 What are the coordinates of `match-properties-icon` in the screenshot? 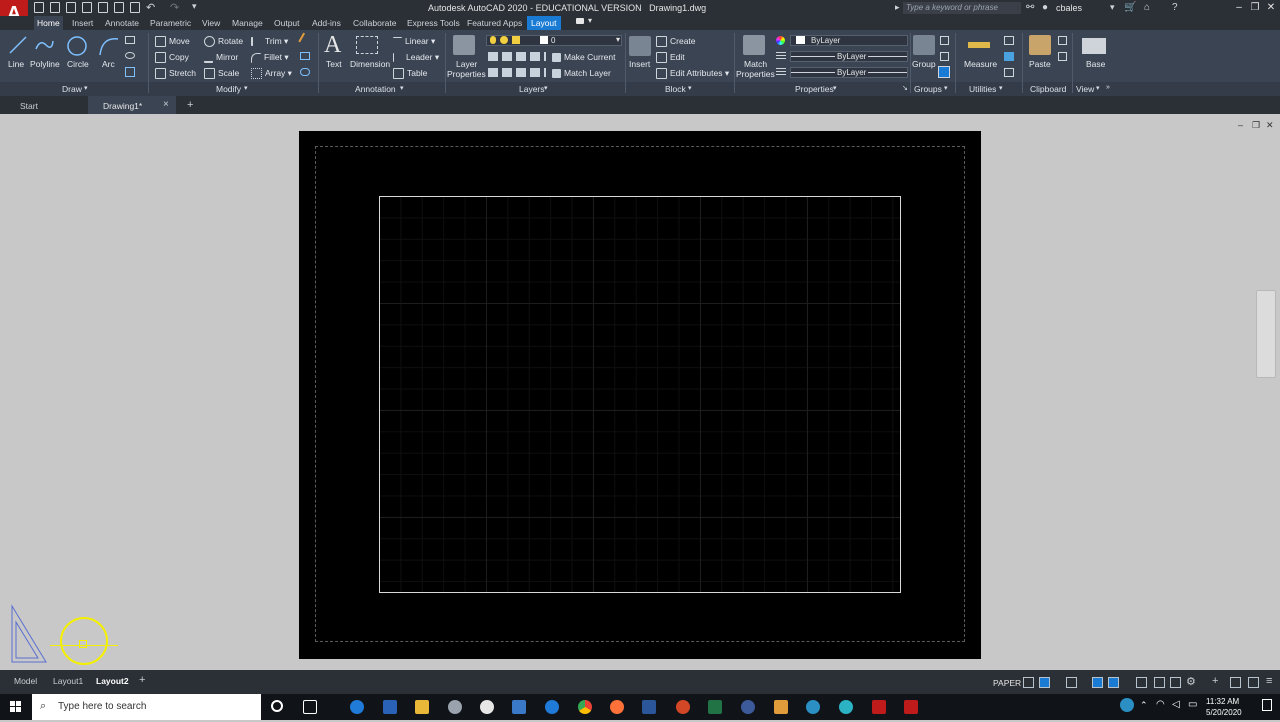 It's located at (754, 45).